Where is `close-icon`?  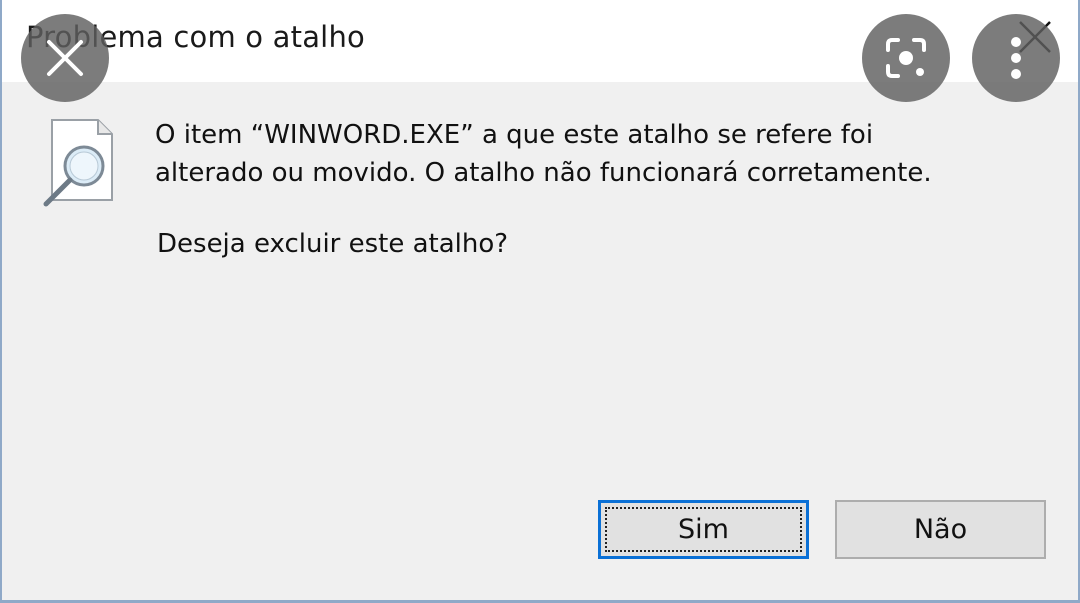 close-icon is located at coordinates (65, 58).